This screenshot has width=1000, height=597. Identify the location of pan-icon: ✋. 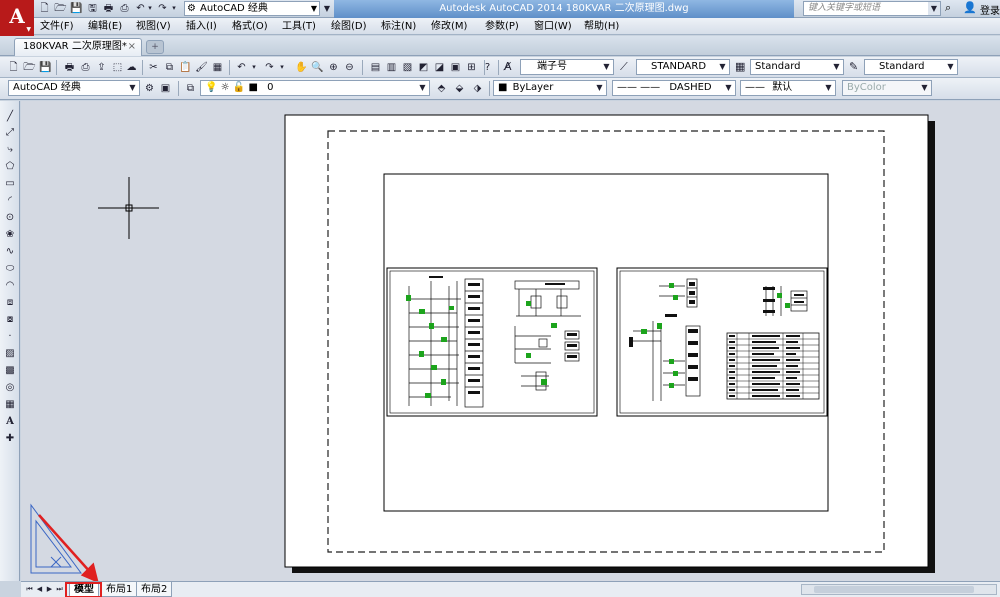
(301, 67).